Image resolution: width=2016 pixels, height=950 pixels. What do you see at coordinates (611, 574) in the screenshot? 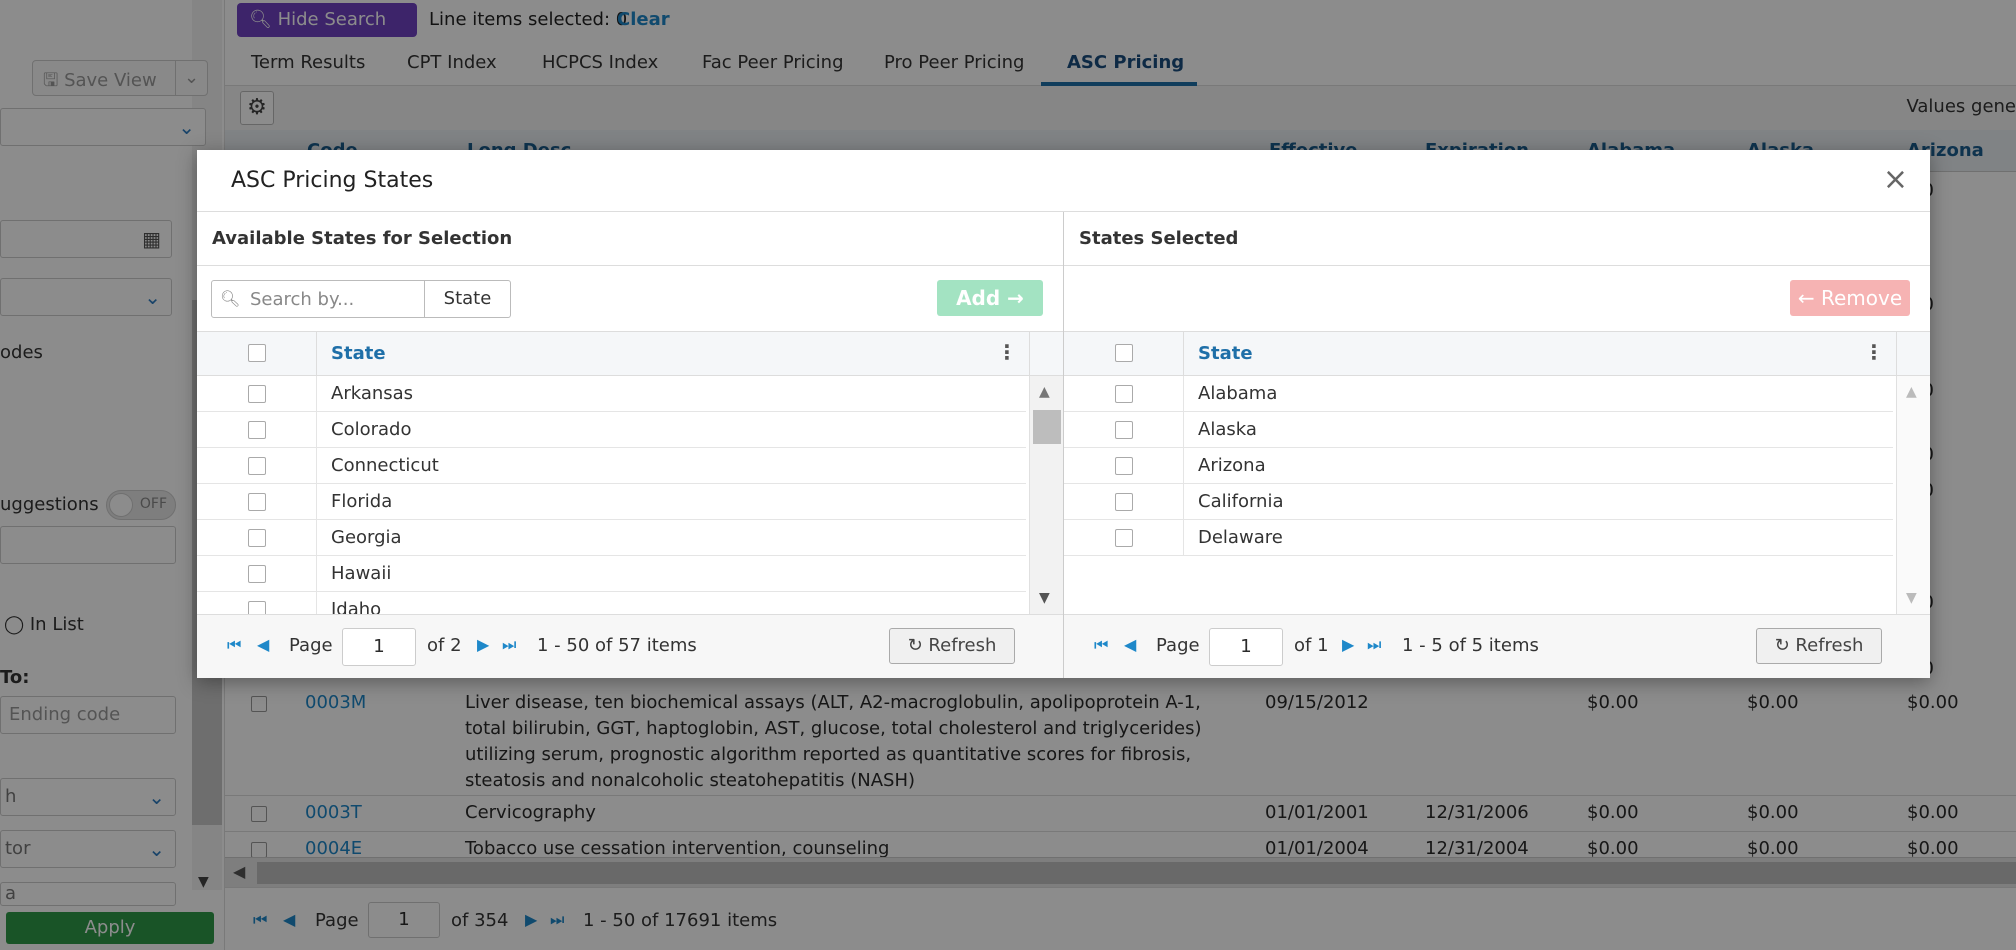
I see `list-item: Hawaii` at bounding box center [611, 574].